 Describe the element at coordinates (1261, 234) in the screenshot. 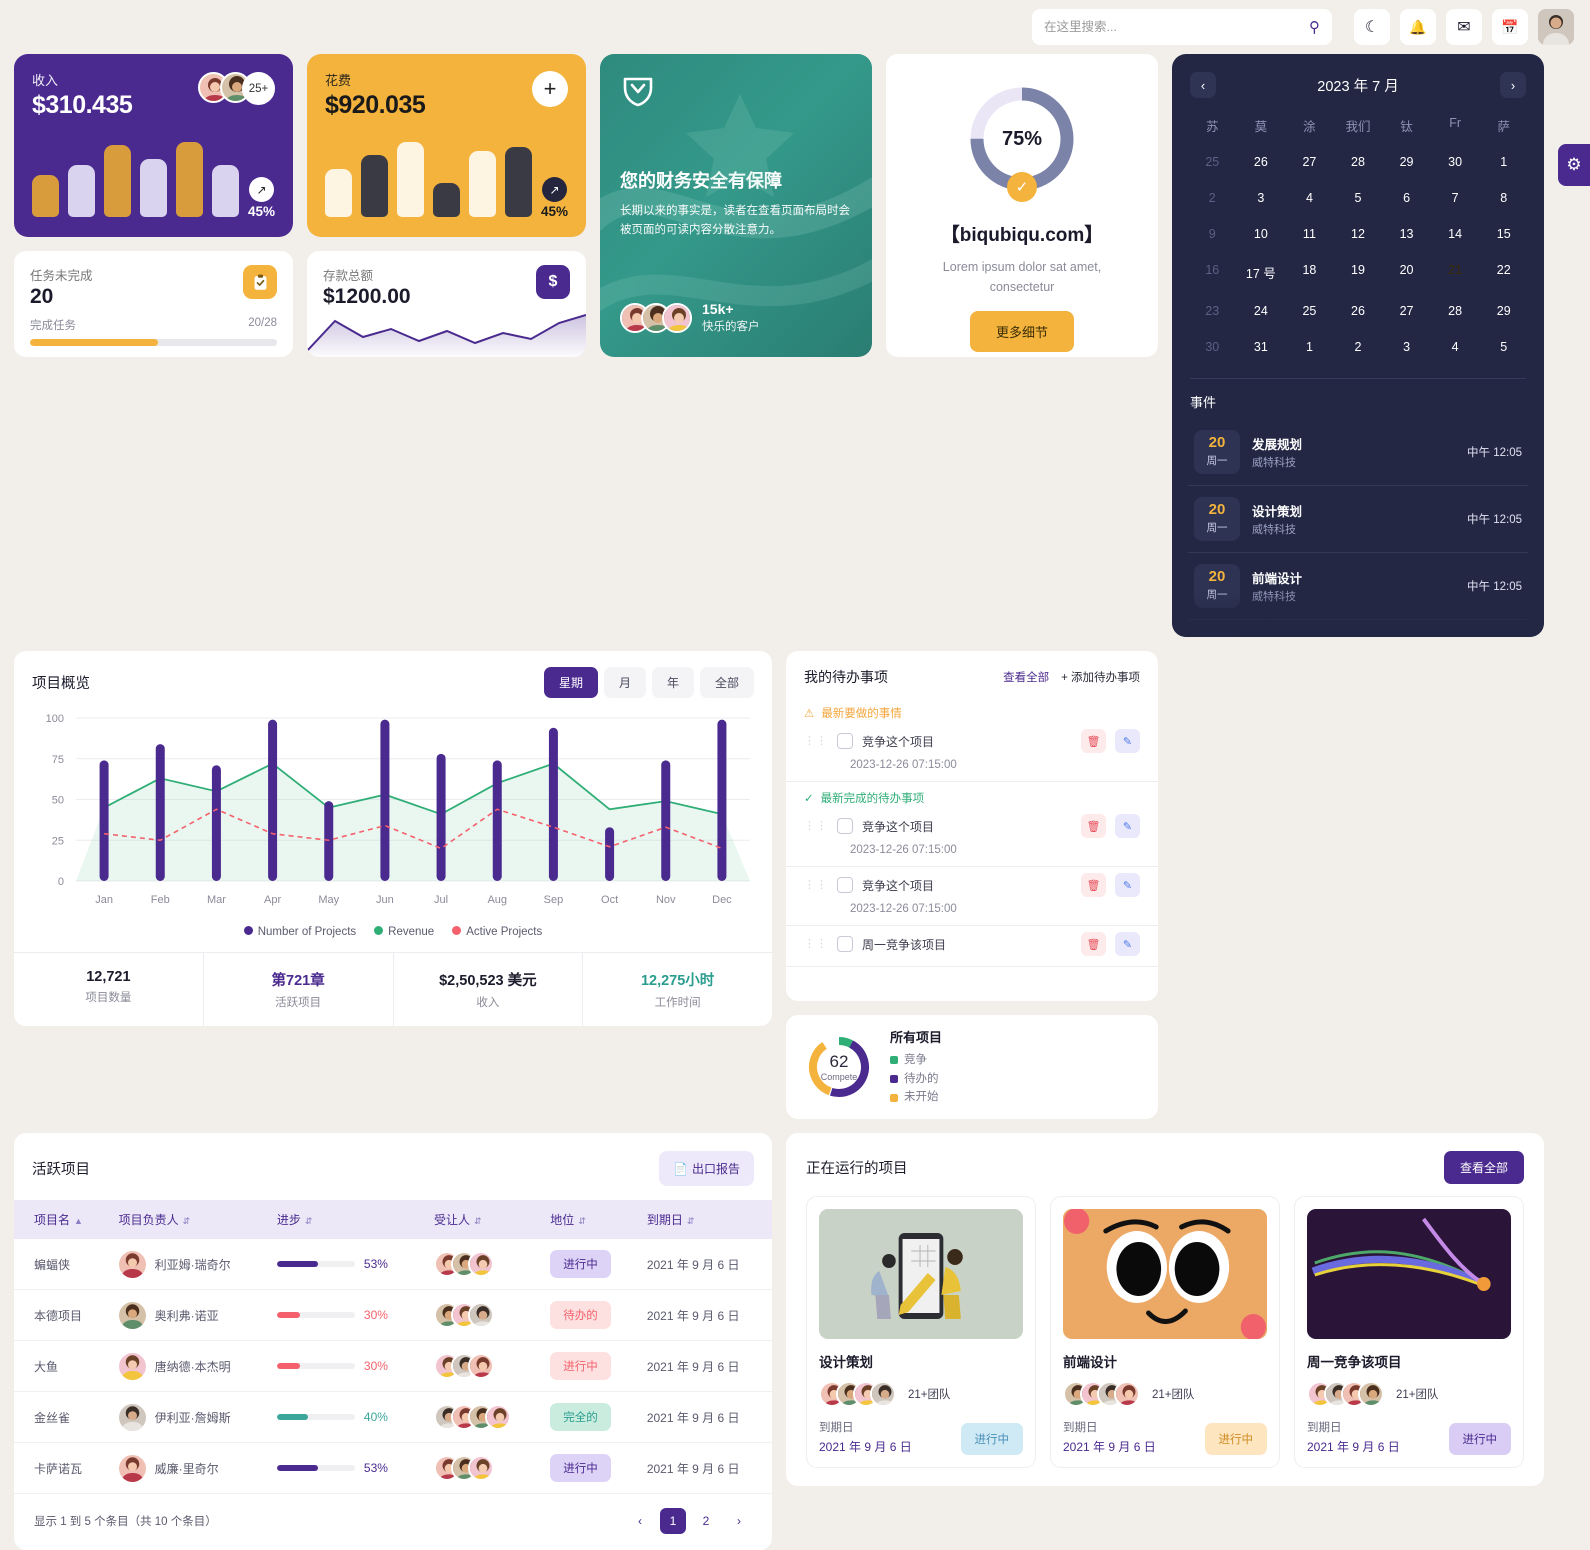

I see `calendar-day: 10` at that location.